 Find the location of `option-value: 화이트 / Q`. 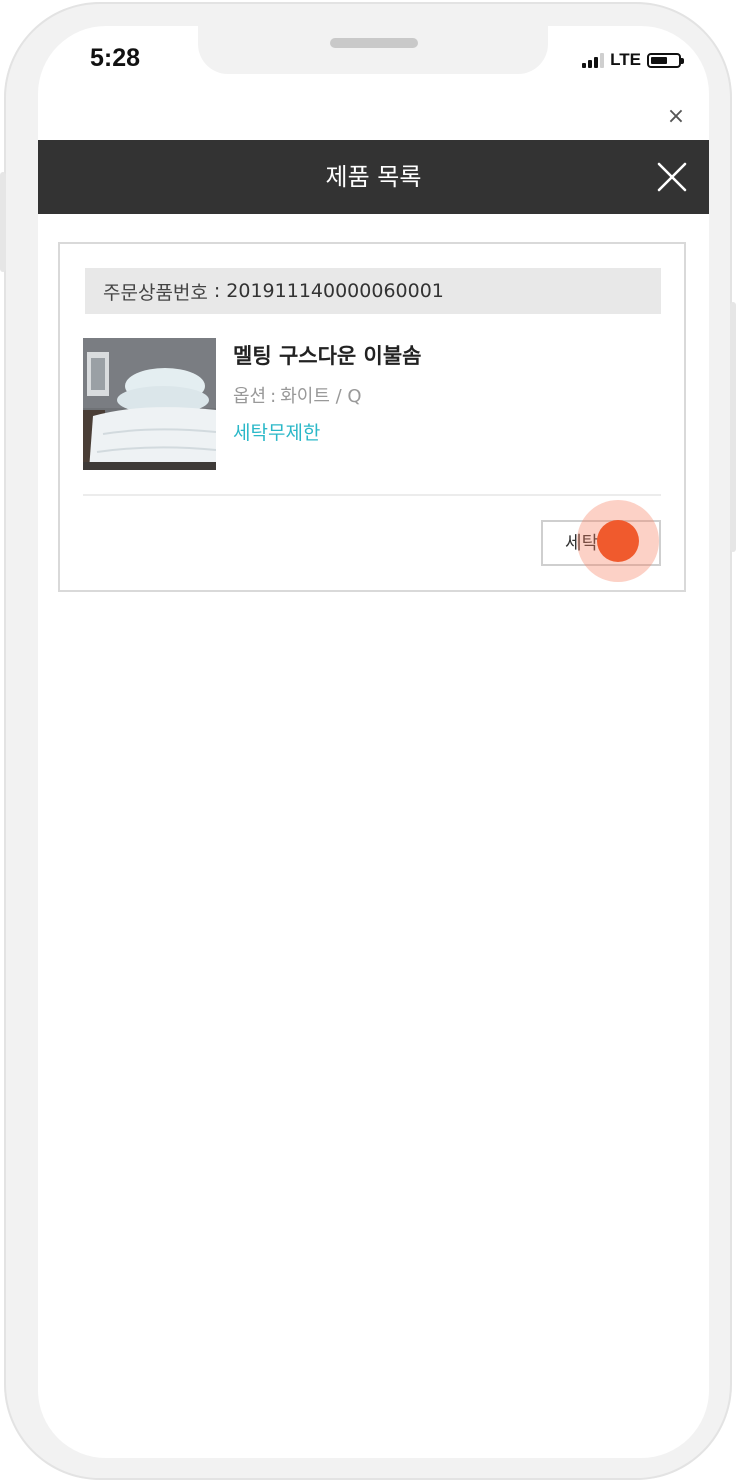

option-value: 화이트 / Q is located at coordinates (321, 396).